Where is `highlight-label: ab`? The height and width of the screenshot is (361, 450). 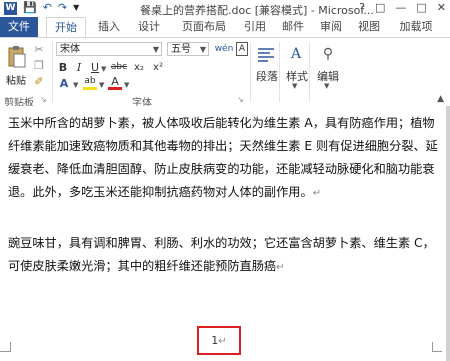
highlight-label: ab is located at coordinates (90, 81).